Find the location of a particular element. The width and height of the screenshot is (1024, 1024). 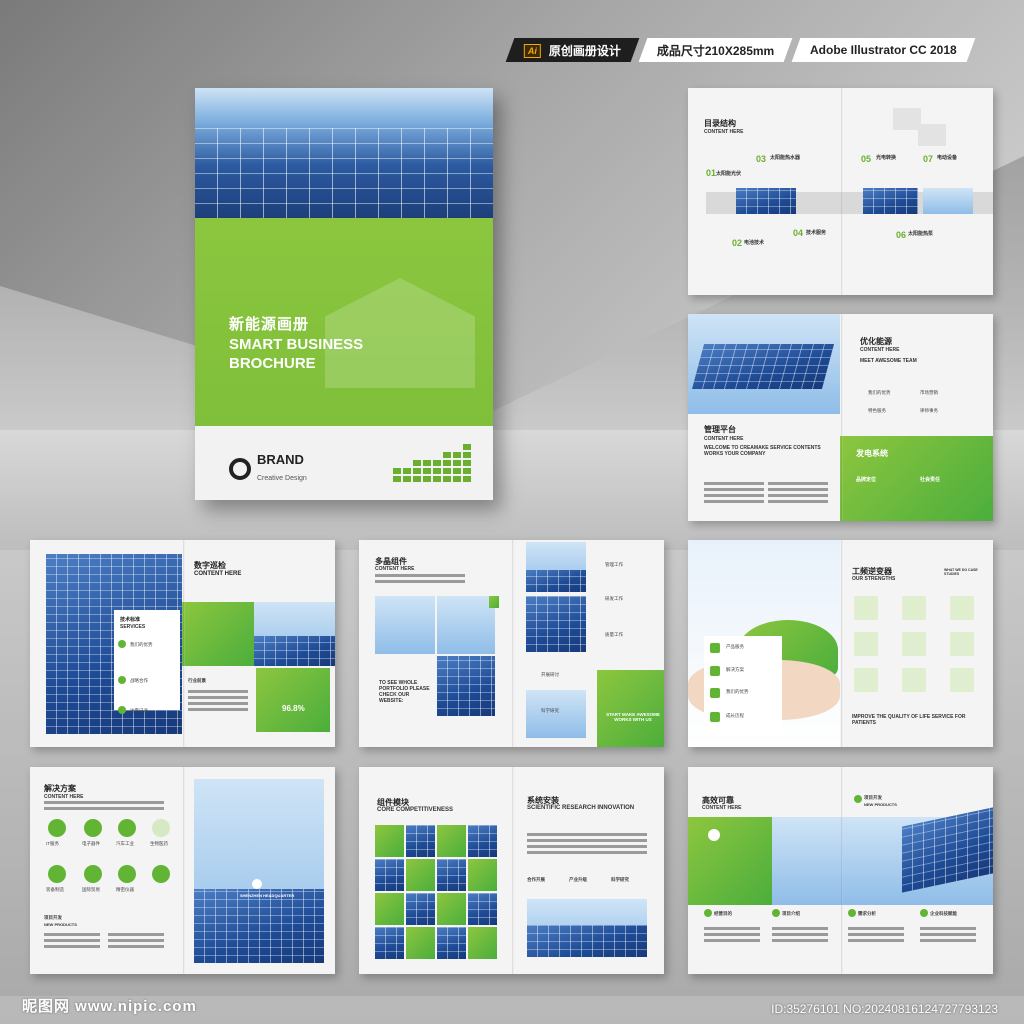

s2-green-title: 发电系统 is located at coordinates (872, 453).